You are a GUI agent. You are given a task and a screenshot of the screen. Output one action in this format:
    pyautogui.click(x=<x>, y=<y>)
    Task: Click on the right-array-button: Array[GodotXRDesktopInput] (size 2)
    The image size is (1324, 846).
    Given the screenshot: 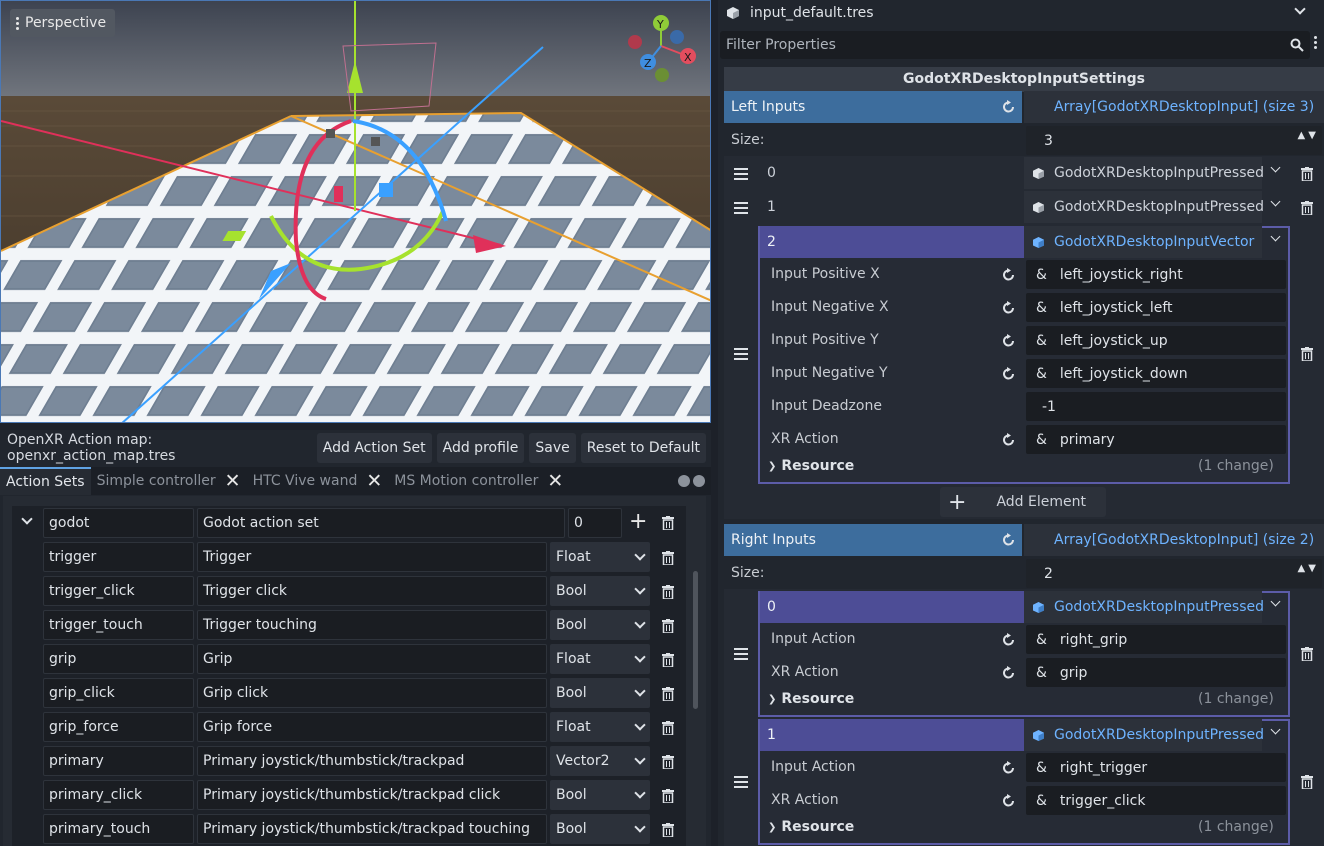 What is the action you would take?
    pyautogui.click(x=1174, y=540)
    